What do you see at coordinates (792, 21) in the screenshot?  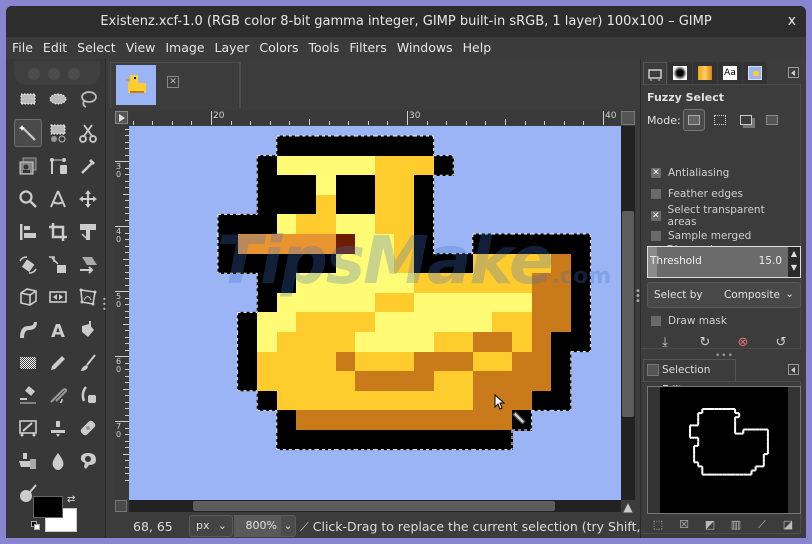 I see `close-window-button: x` at bounding box center [792, 21].